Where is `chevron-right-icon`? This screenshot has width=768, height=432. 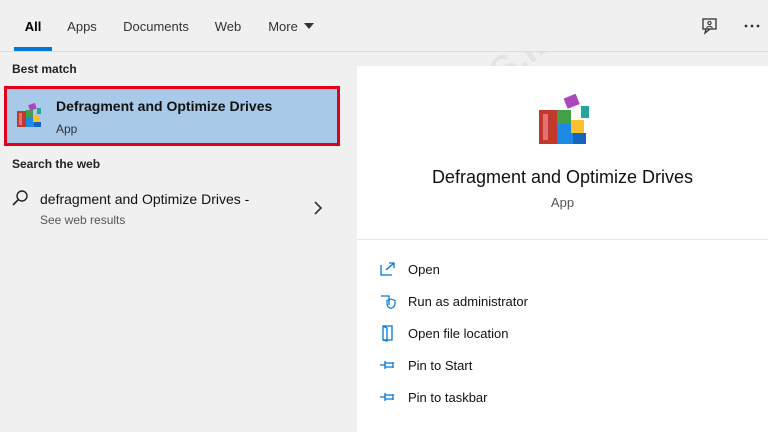 chevron-right-icon is located at coordinates (318, 208).